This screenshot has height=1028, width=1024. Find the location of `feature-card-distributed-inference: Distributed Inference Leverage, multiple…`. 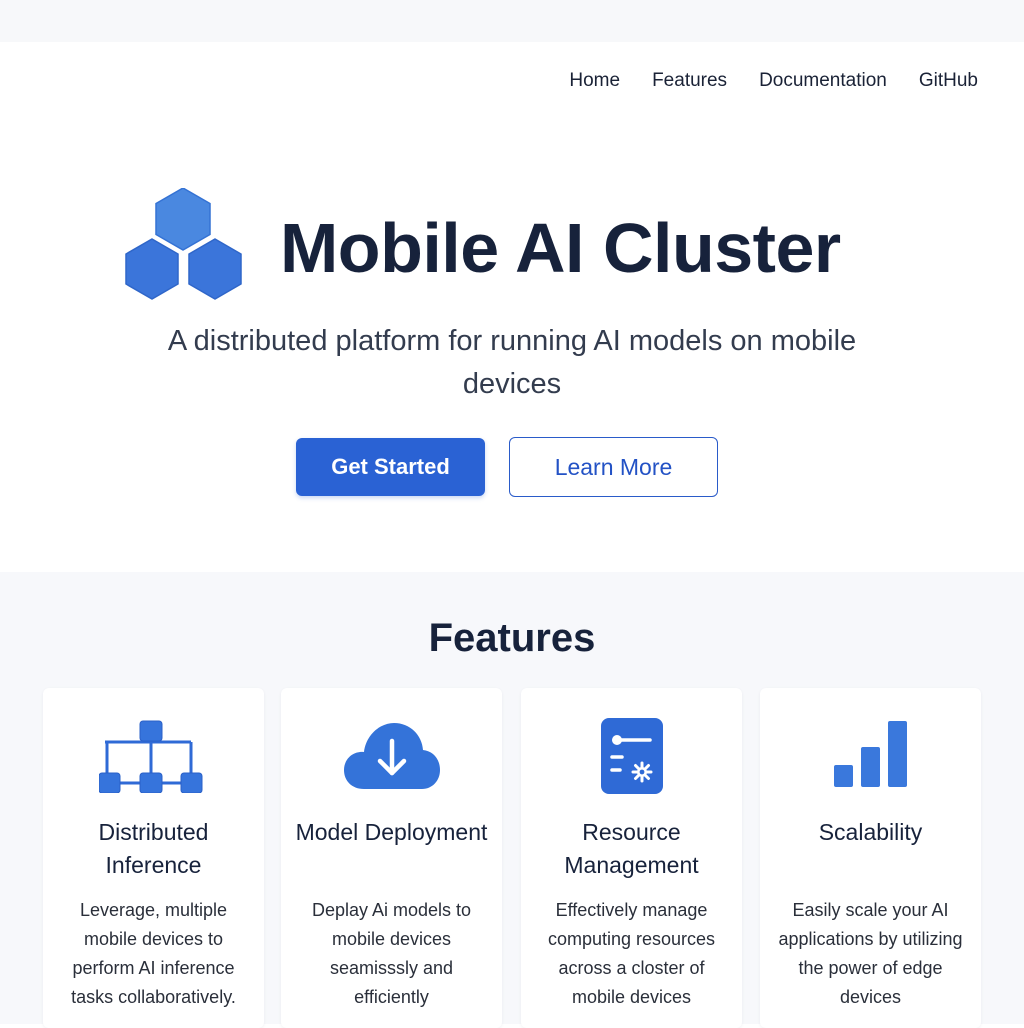

feature-card-distributed-inference: Distributed Inference Leverage, multiple… is located at coordinates (153, 858).